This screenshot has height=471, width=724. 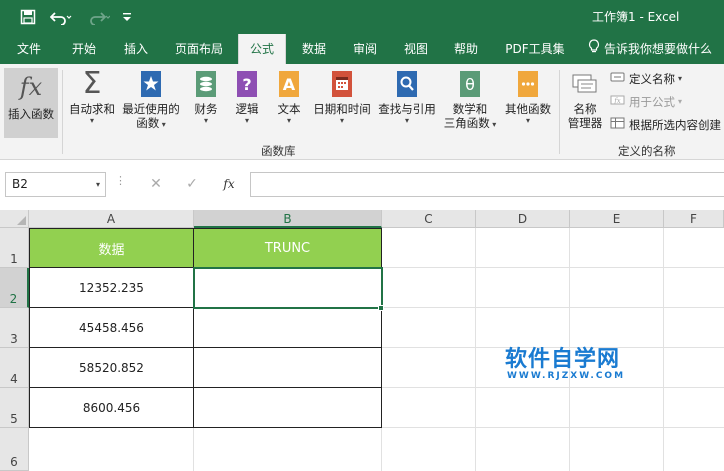 I want to click on svg-text: θ, so click(x=470, y=84).